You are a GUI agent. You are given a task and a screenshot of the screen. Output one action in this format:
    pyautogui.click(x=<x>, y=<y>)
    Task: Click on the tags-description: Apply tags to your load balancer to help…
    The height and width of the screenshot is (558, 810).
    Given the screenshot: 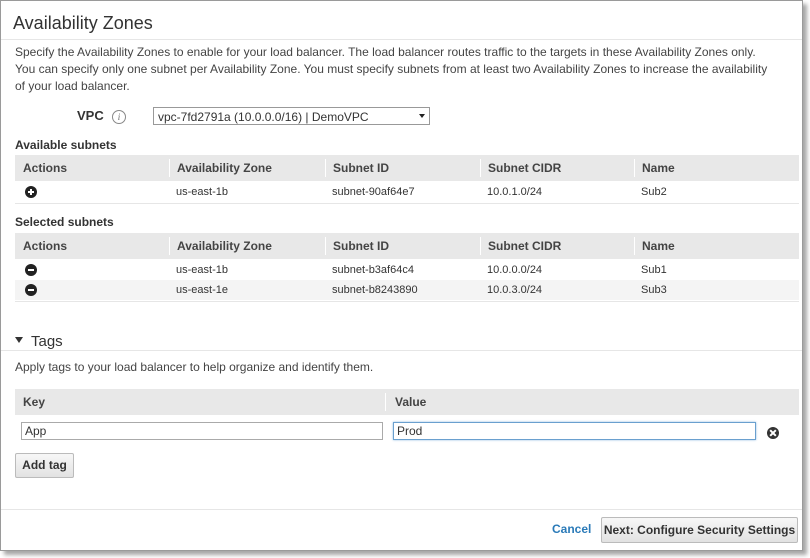 What is the action you would take?
    pyautogui.click(x=194, y=367)
    